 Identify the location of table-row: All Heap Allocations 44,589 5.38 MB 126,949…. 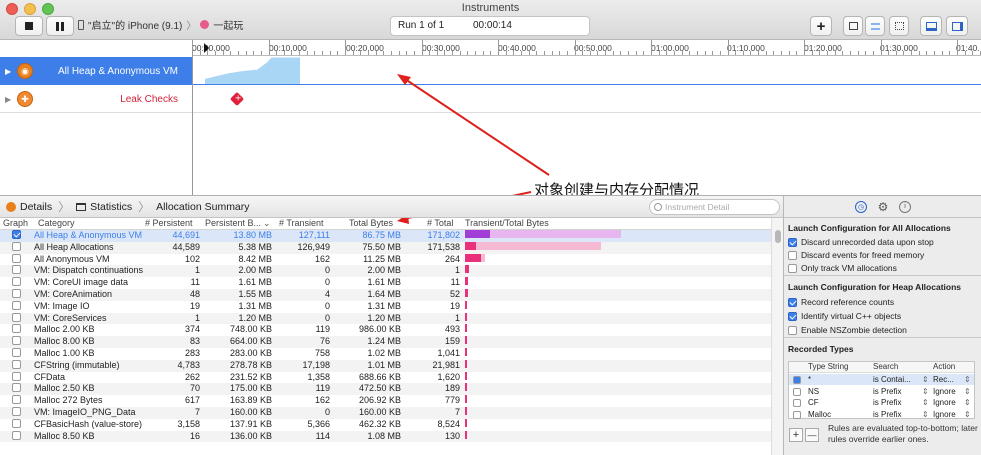
(385, 247).